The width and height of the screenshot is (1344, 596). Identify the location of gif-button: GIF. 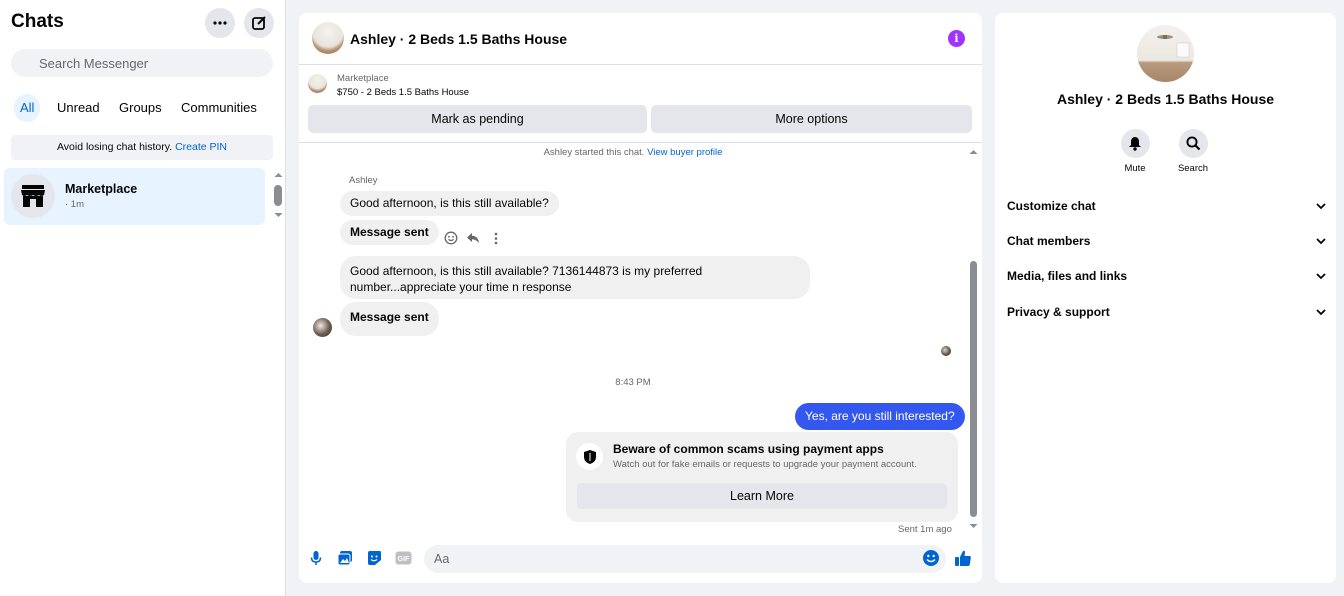
(403, 558).